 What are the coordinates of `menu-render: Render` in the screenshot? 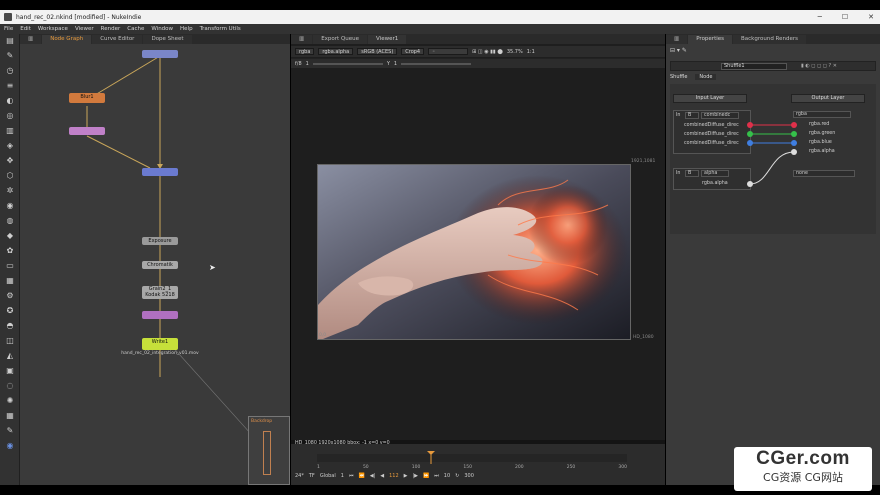 It's located at (111, 29).